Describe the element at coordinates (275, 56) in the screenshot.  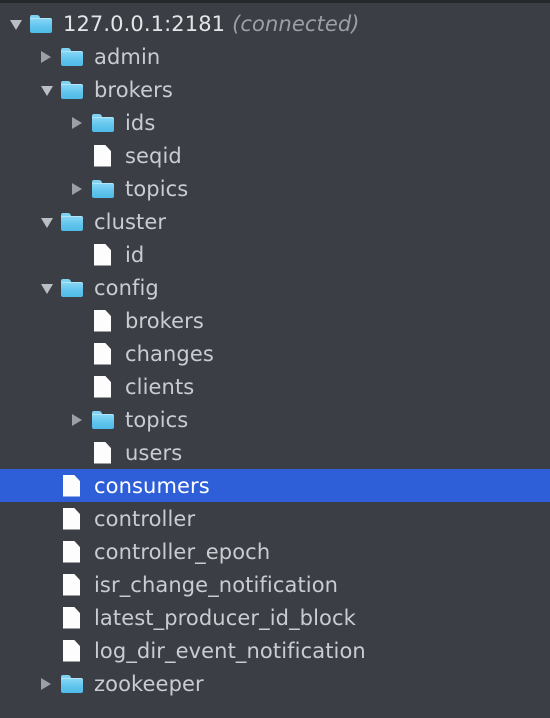
I see `tree-row: admin` at that location.